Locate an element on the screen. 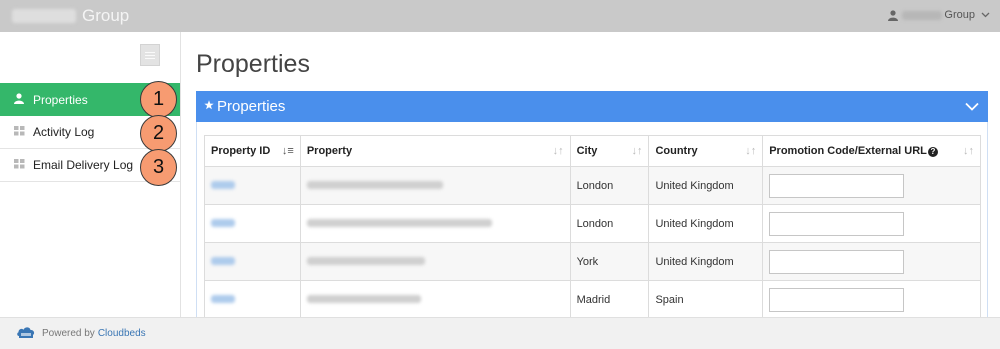 The width and height of the screenshot is (1000, 349). sidebar-item-label: Email Delivery Log is located at coordinates (83, 165).